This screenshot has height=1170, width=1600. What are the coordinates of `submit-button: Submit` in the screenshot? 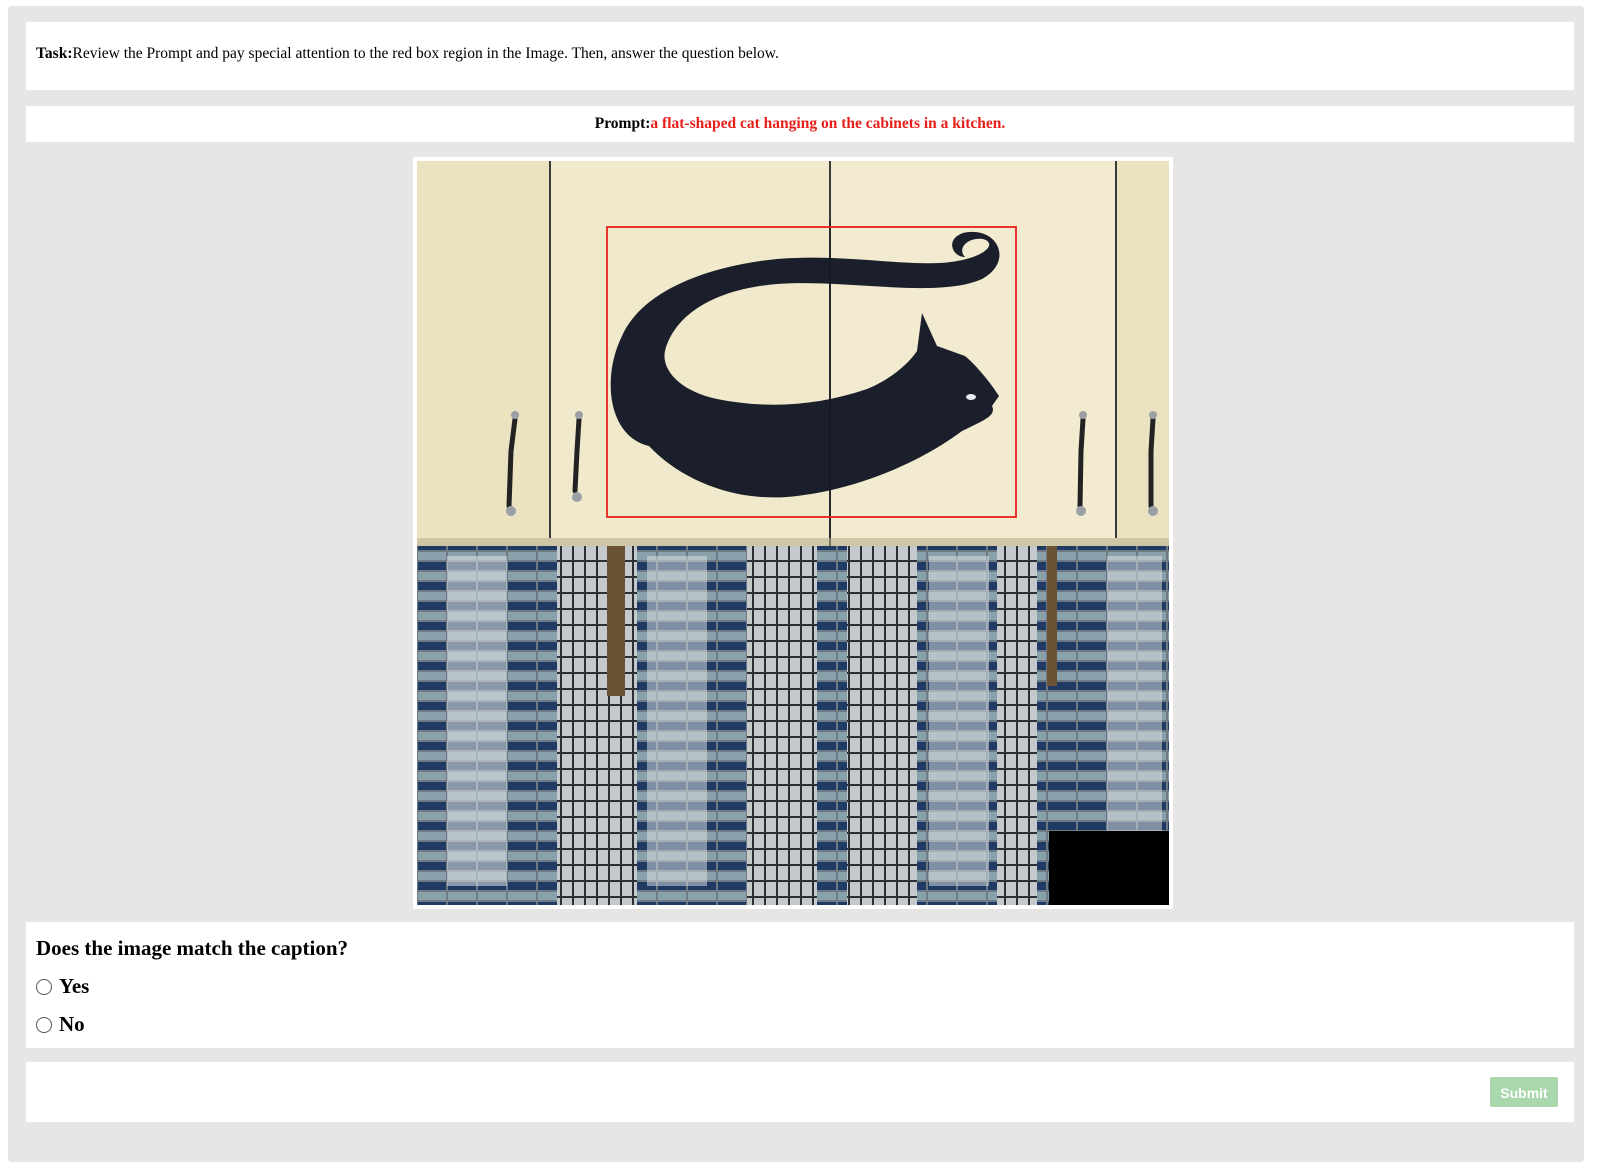 It's located at (1524, 1092).